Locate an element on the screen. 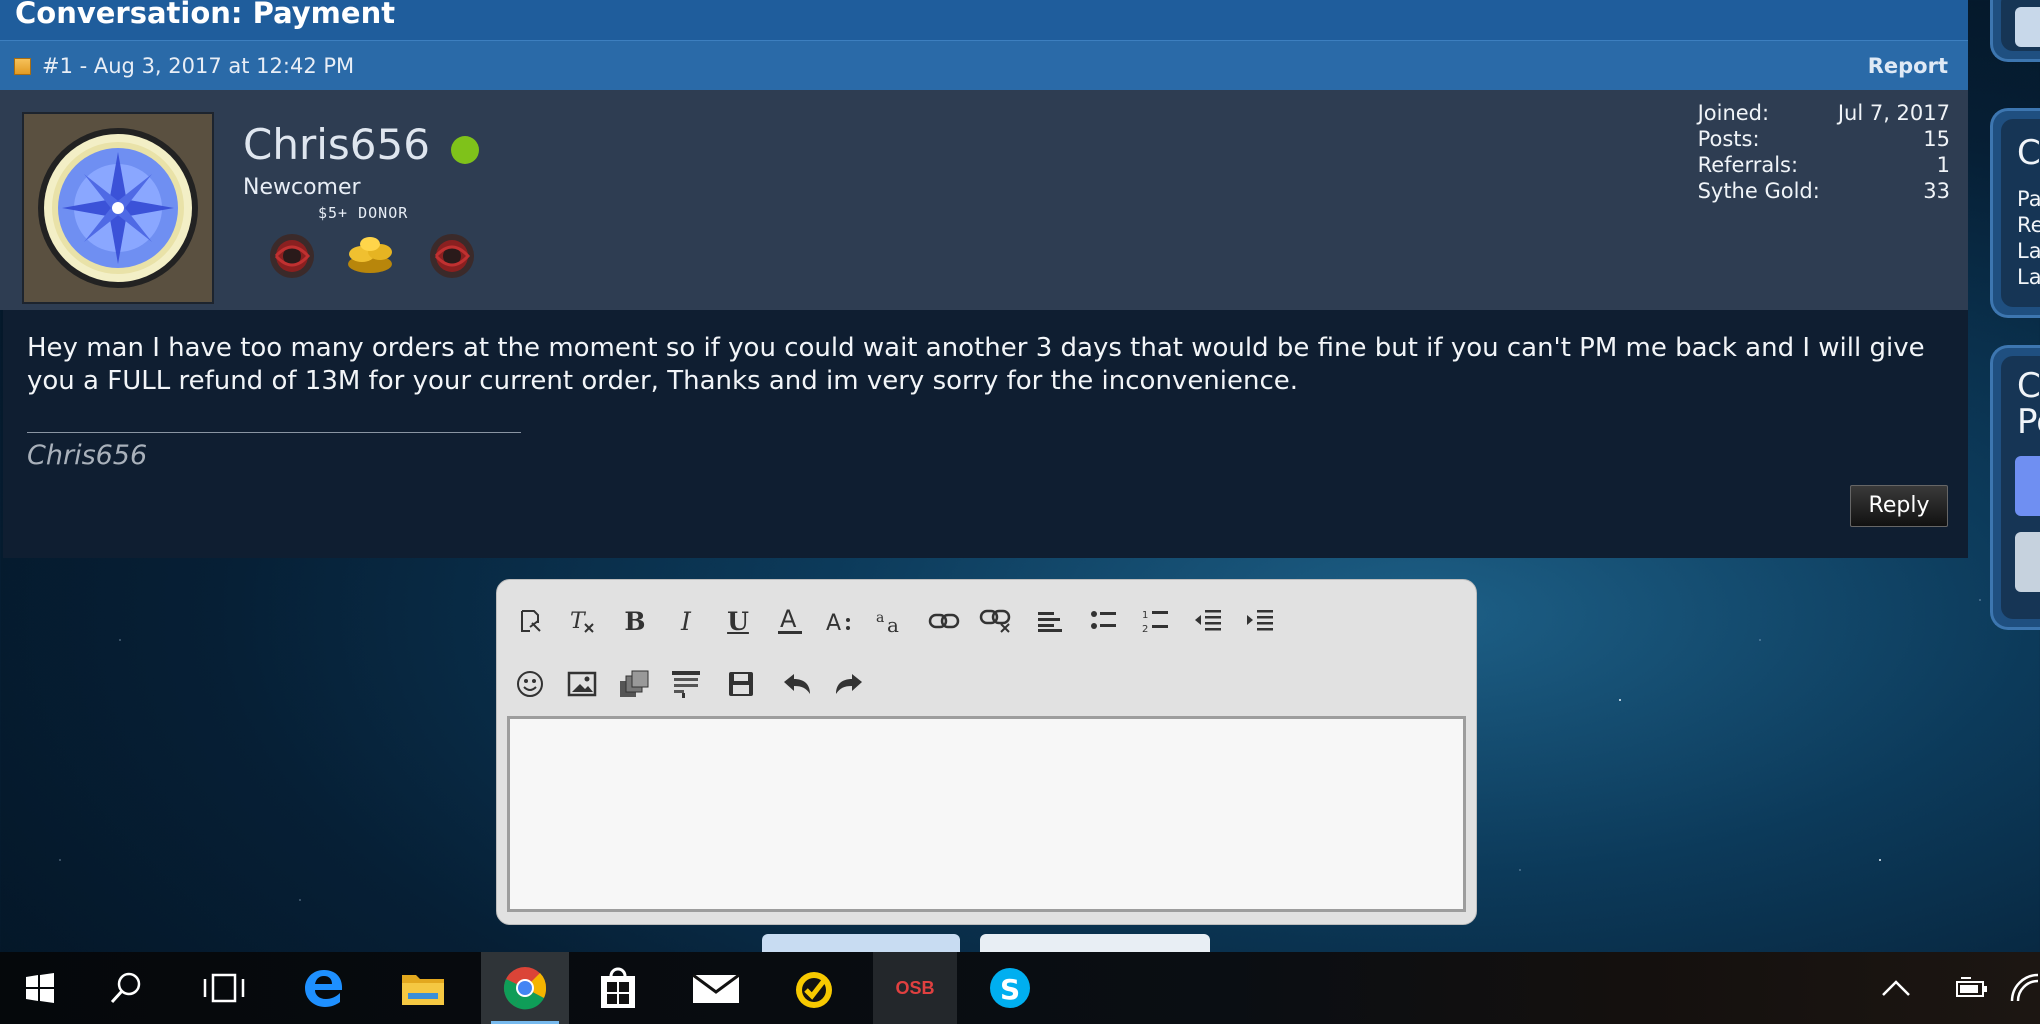 The image size is (2040, 1024). font-size-icon: A is located at coordinates (840, 621).